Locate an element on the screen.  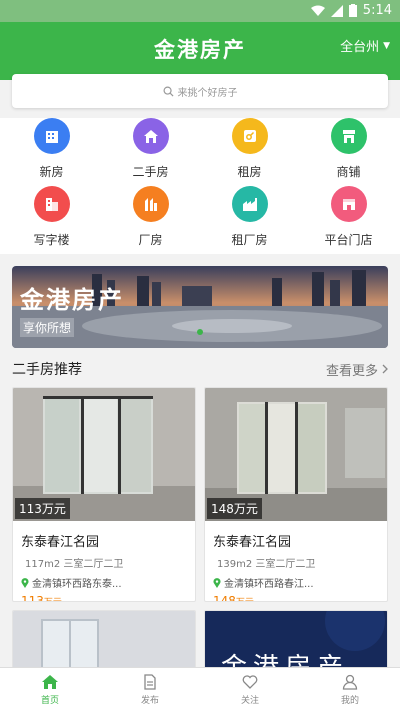
city-label: 全台州 is located at coordinates (360, 47).